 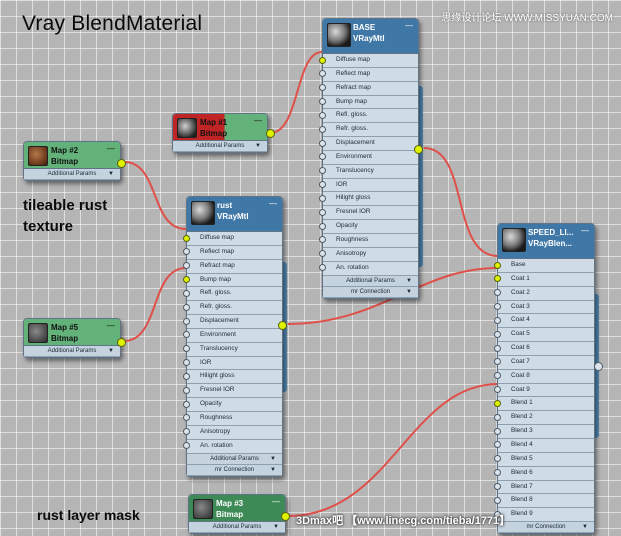 What do you see at coordinates (418, 149) in the screenshot?
I see `base-output-socket` at bounding box center [418, 149].